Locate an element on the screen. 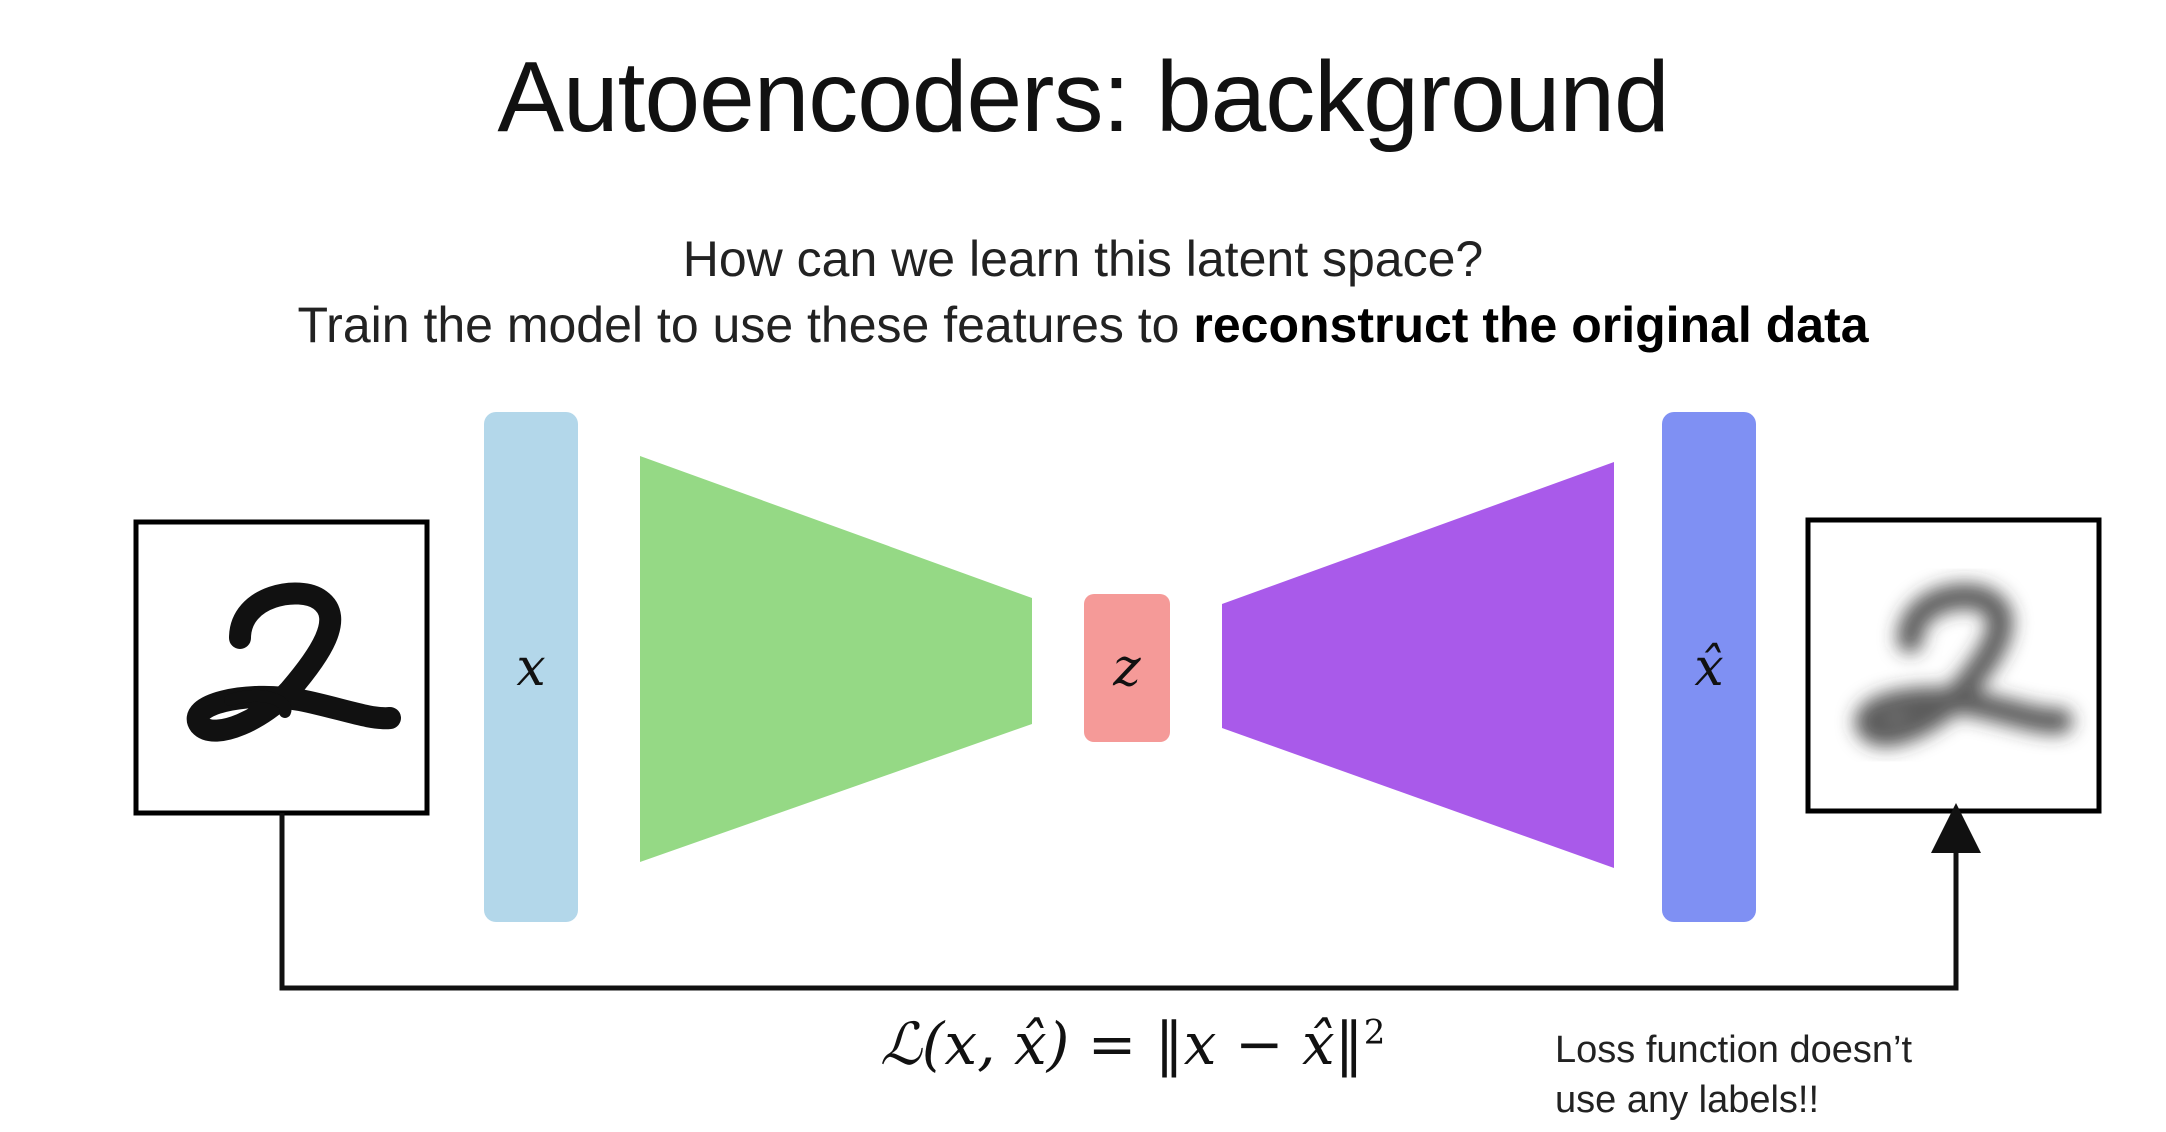 The width and height of the screenshot is (2166, 1132). loss-formula-exponent: 2 is located at coordinates (1374, 1032).